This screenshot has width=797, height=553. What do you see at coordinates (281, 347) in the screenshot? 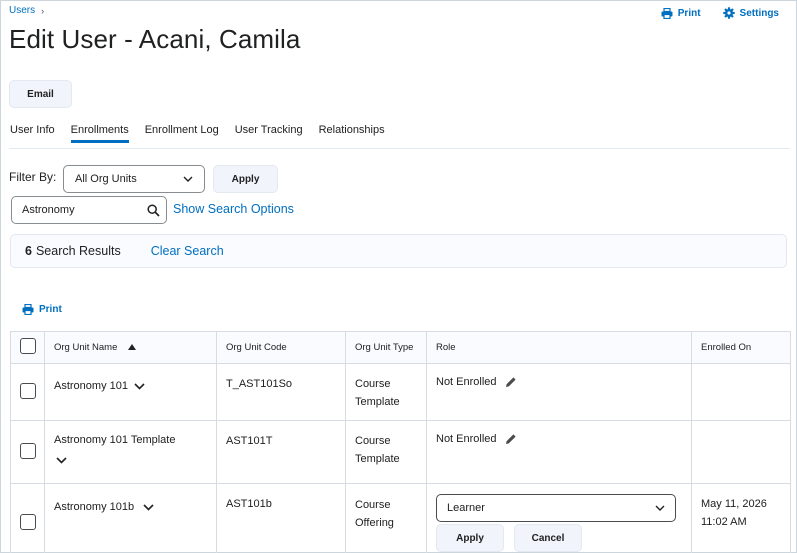
I see `col-org-unit-code: Org Unit Code` at bounding box center [281, 347].